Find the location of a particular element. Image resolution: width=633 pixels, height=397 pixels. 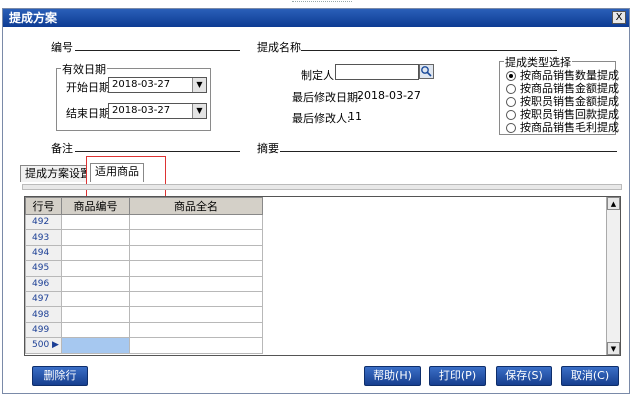

table-row: 495 is located at coordinates (144, 268).